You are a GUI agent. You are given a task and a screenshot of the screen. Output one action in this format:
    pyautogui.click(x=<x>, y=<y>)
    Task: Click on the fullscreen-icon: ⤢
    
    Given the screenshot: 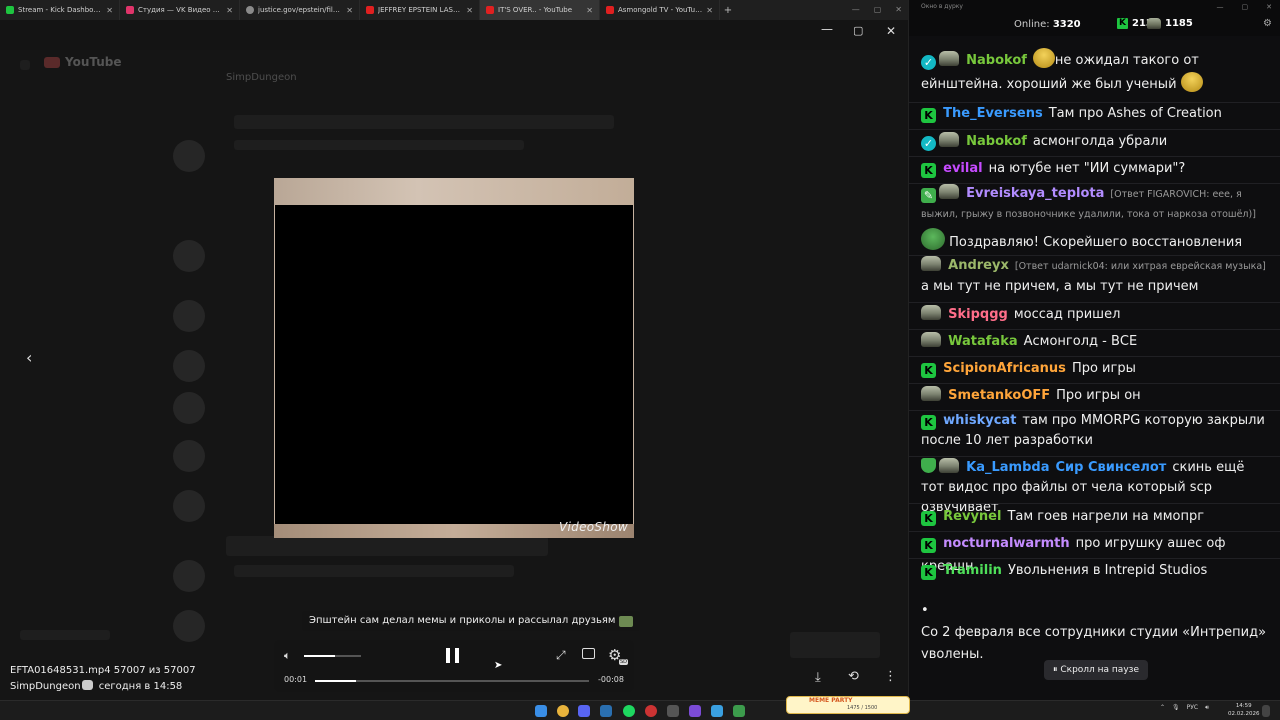 What is the action you would take?
    pyautogui.click(x=561, y=655)
    